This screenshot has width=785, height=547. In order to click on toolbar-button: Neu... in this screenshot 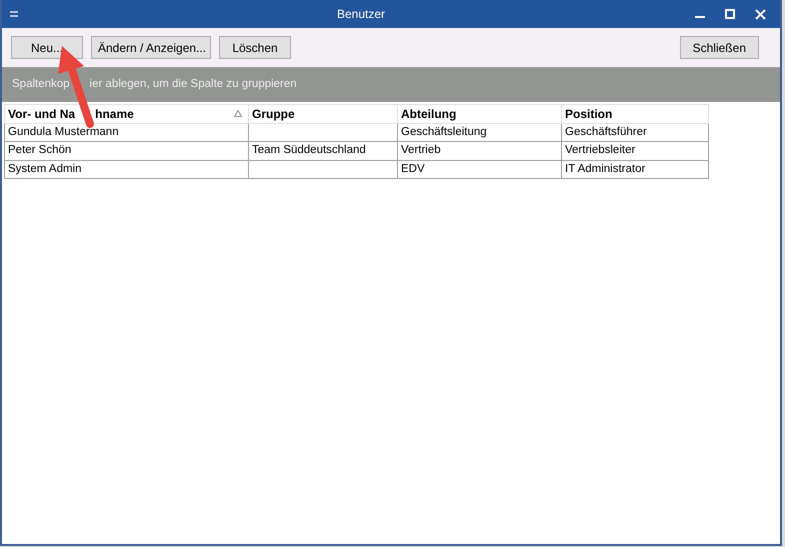, I will do `click(47, 47)`.